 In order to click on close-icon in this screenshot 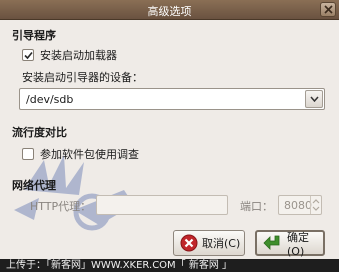, I will do `click(328, 9)`.